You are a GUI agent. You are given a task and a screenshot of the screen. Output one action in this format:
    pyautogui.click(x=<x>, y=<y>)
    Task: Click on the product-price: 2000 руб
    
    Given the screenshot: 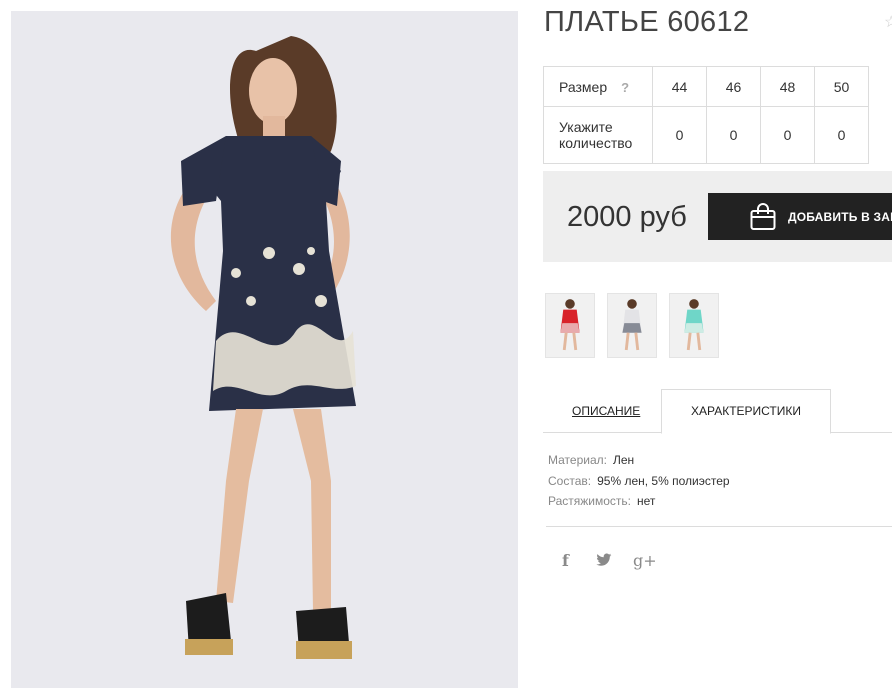 What is the action you would take?
    pyautogui.click(x=627, y=217)
    